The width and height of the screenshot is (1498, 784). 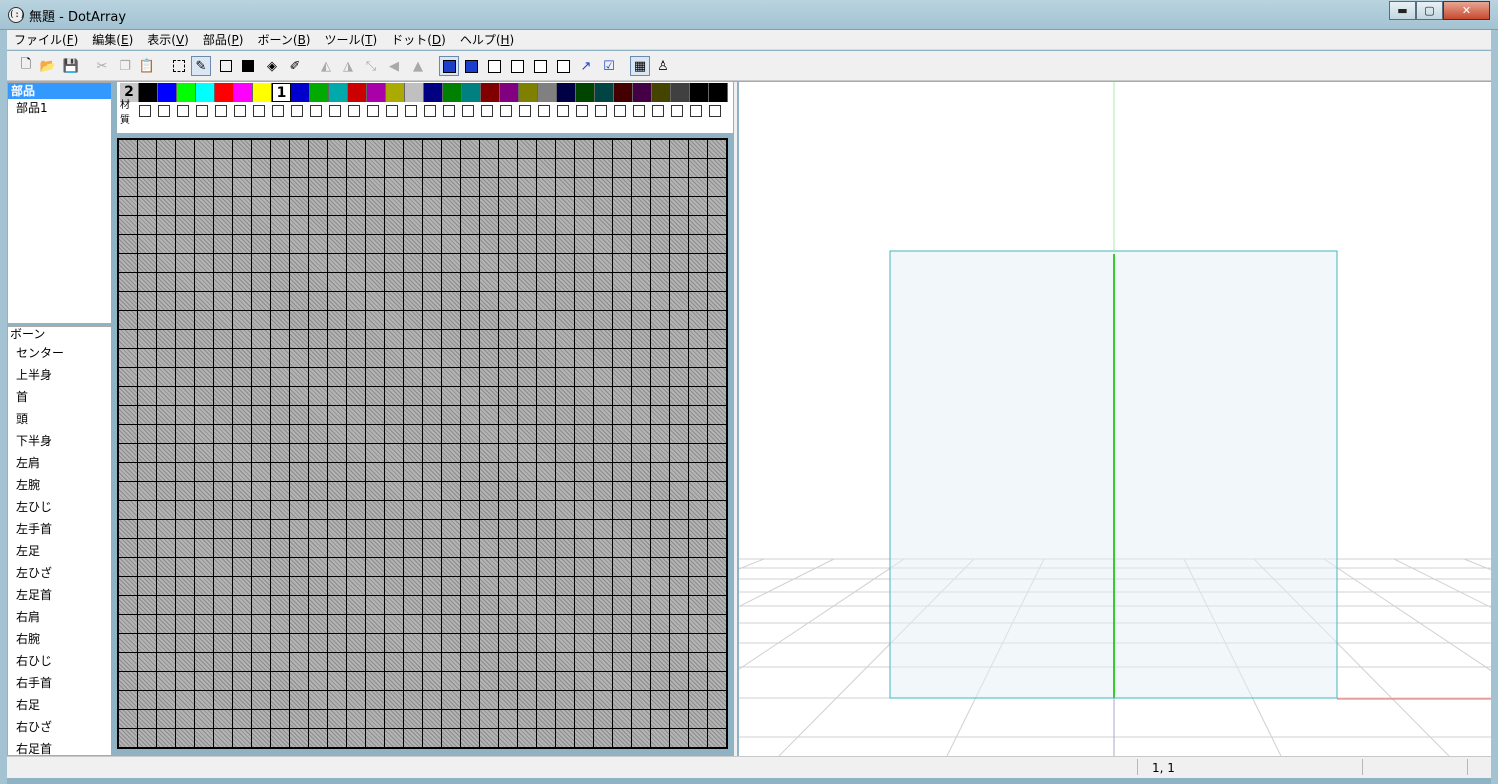 I want to click on app-icon: (:), so click(x=16, y=15).